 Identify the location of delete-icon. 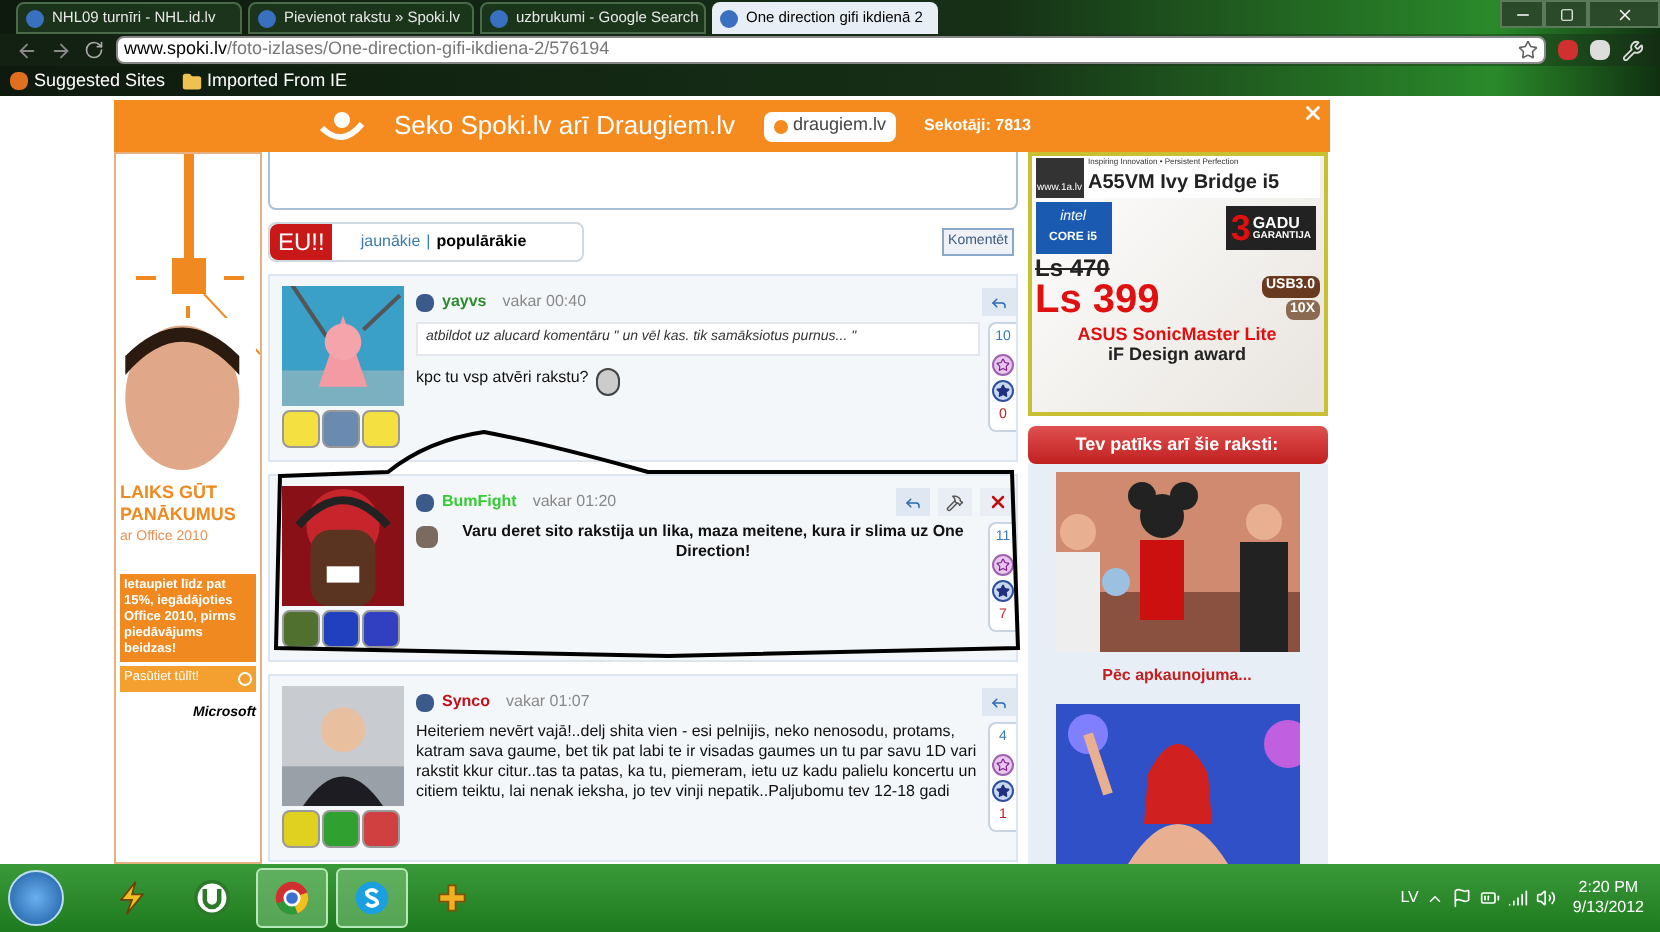
(998, 502).